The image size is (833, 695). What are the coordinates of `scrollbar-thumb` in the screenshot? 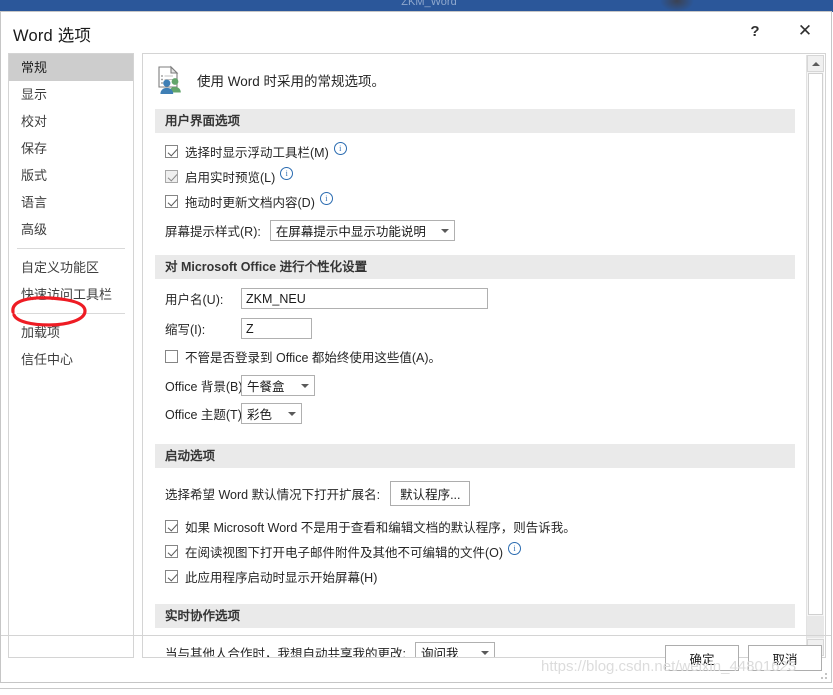 It's located at (815, 344).